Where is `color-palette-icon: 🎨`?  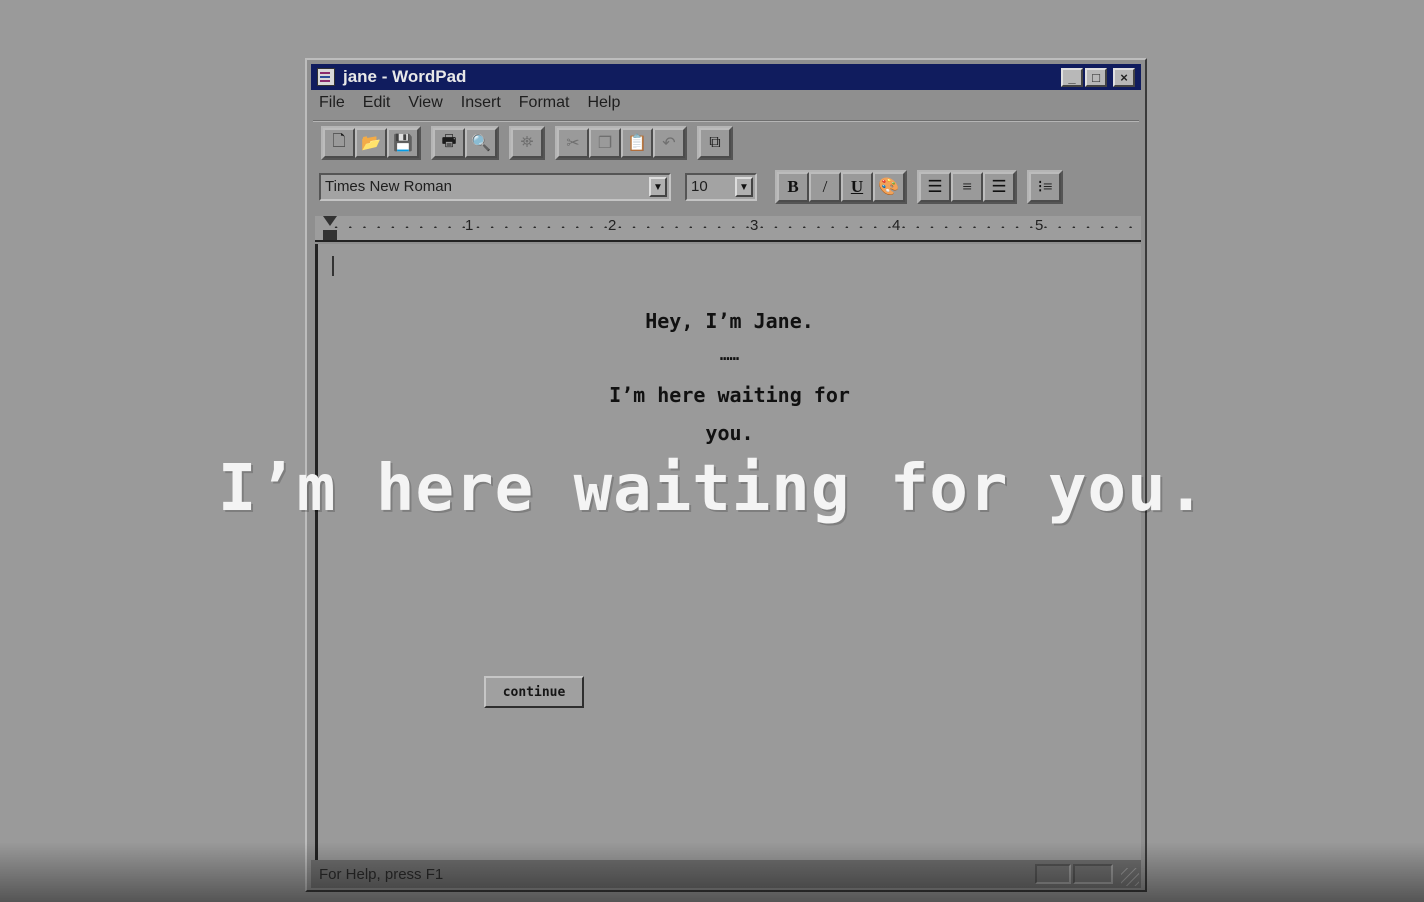 color-palette-icon: 🎨 is located at coordinates (889, 187).